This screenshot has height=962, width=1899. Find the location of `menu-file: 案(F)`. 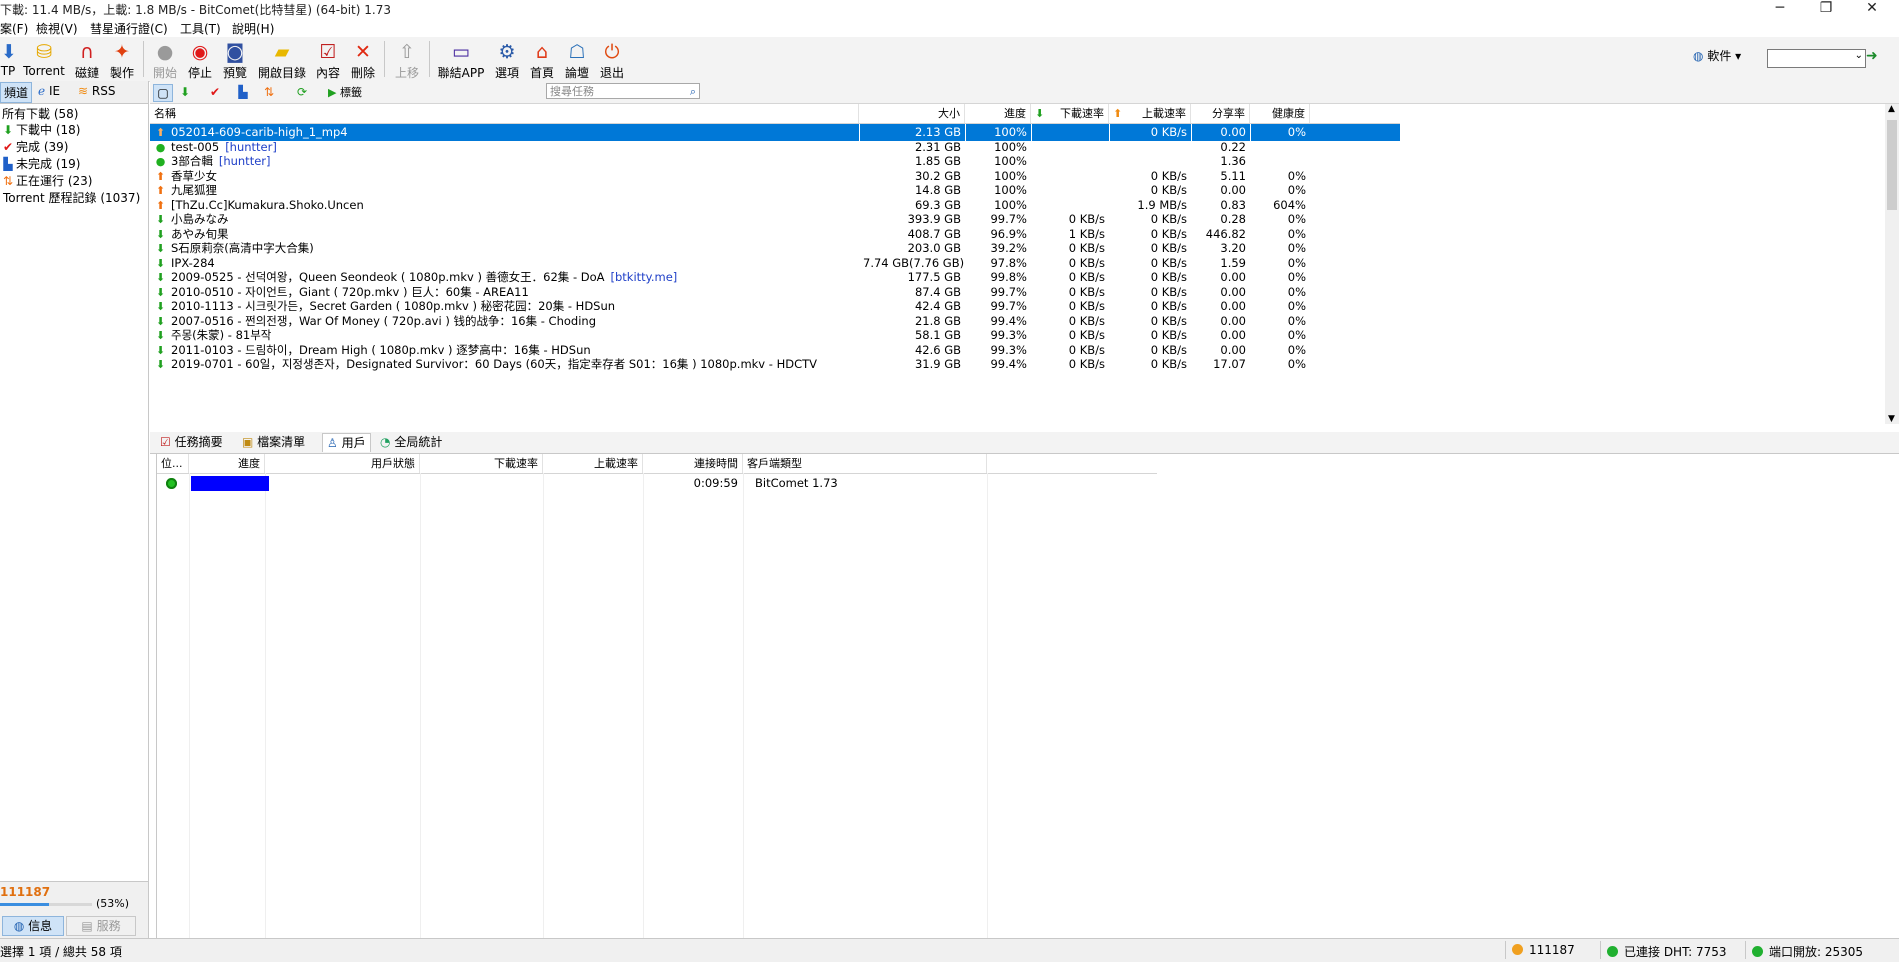

menu-file: 案(F) is located at coordinates (14, 28).